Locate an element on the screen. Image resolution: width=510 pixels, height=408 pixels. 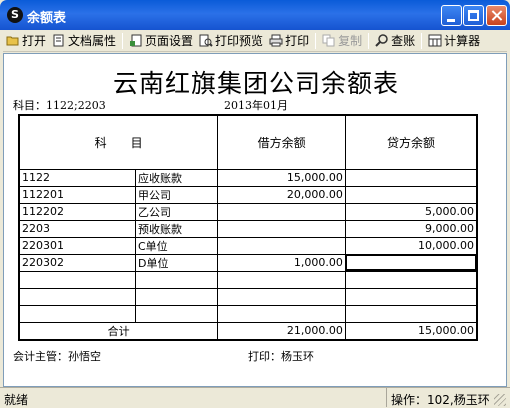
table-row: 2203 预收账款 9,000.00 is located at coordinates (248, 228).